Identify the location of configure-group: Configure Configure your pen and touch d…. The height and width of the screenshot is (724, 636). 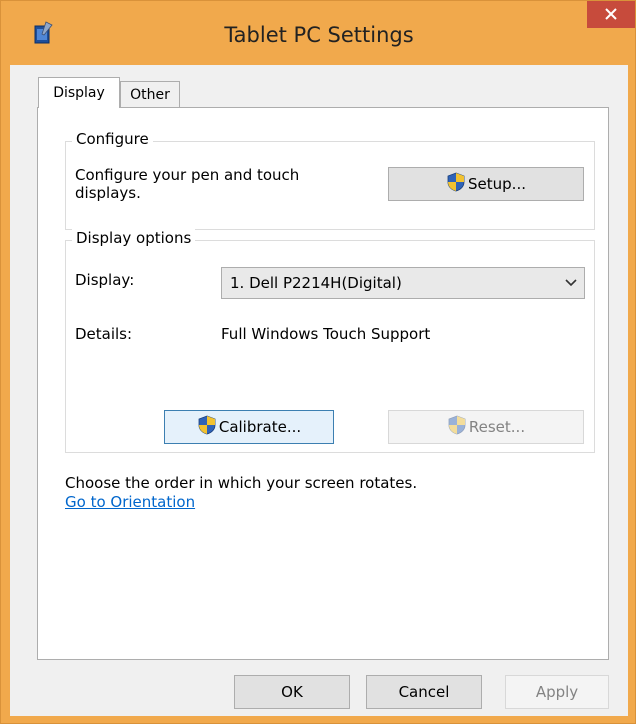
(330, 180).